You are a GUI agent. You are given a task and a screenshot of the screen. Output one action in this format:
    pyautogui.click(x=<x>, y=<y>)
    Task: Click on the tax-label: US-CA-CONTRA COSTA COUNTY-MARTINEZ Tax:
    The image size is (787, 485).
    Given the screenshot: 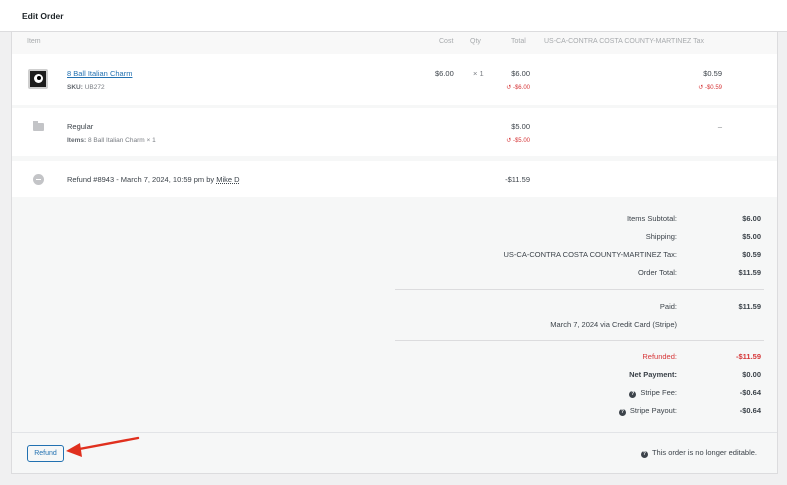 What is the action you would take?
    pyautogui.click(x=590, y=254)
    